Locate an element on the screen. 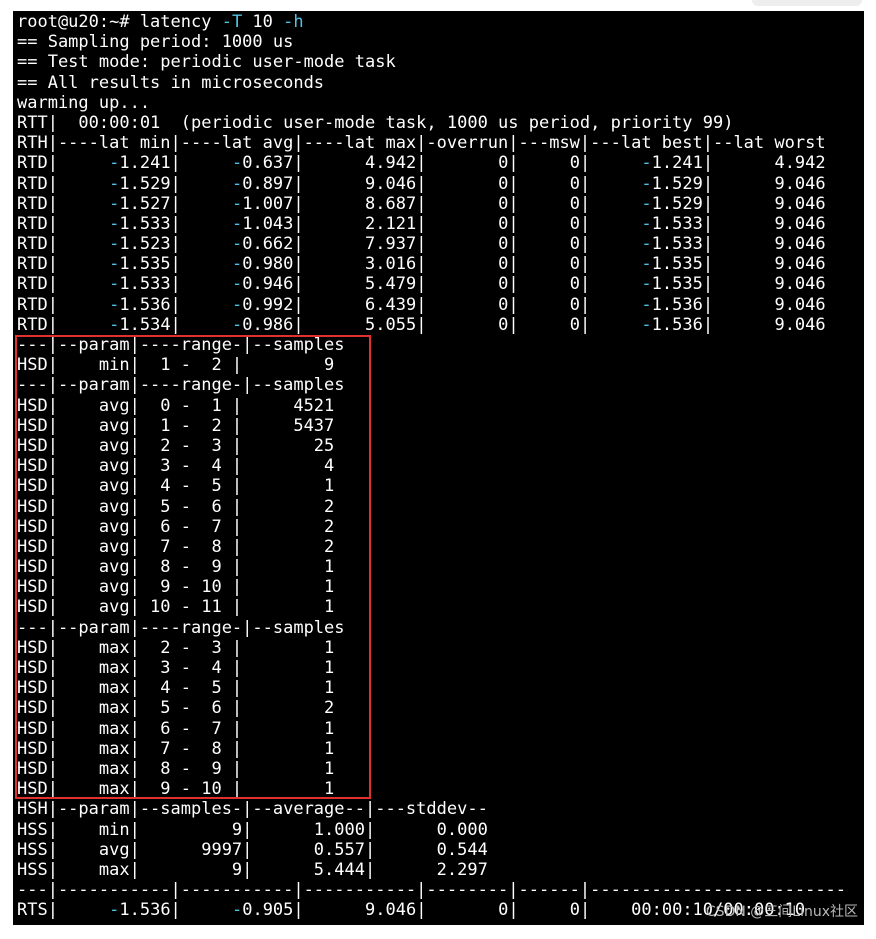  terminal-line: HSS| avg| 9997| 0.557| 0.544 is located at coordinates (431, 850).